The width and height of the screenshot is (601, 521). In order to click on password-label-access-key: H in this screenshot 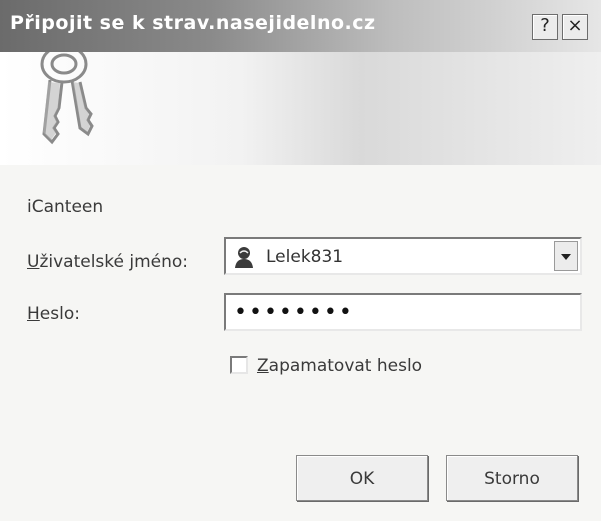, I will do `click(33, 314)`.